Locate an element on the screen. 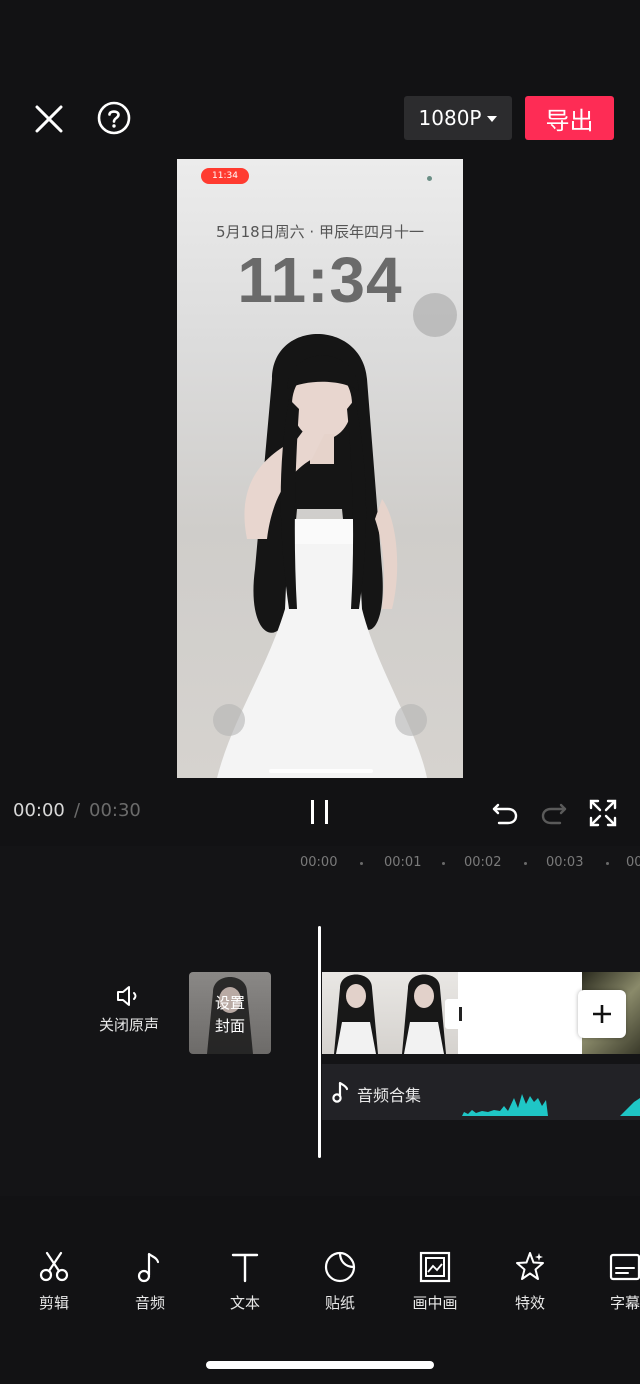  ruler-label: 00:01 is located at coordinates (403, 862).